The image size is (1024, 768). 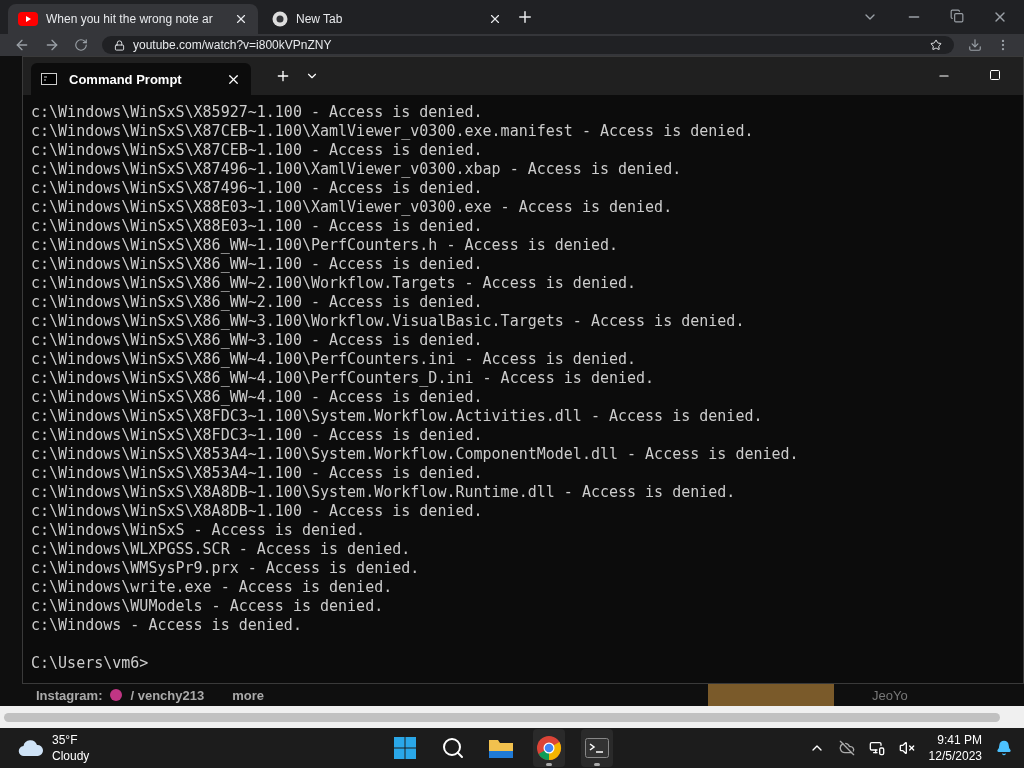 I want to click on instagram-label: Instagram:, so click(x=69, y=695).